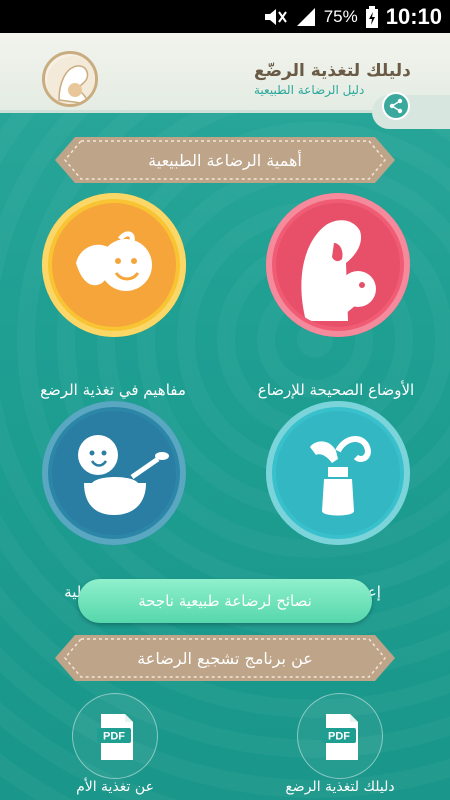  I want to click on pdf-infant-guide-label: دليلك لتغذية الرضع, so click(340, 787).